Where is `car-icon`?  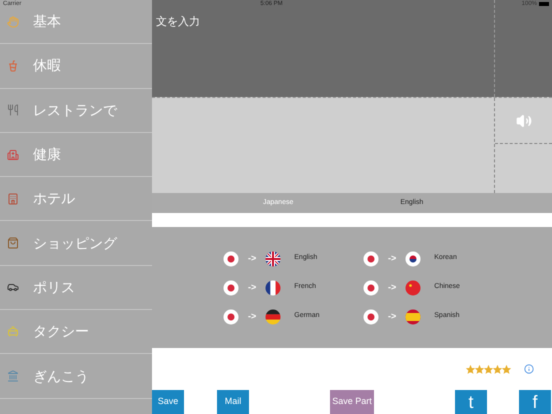 car-icon is located at coordinates (13, 287).